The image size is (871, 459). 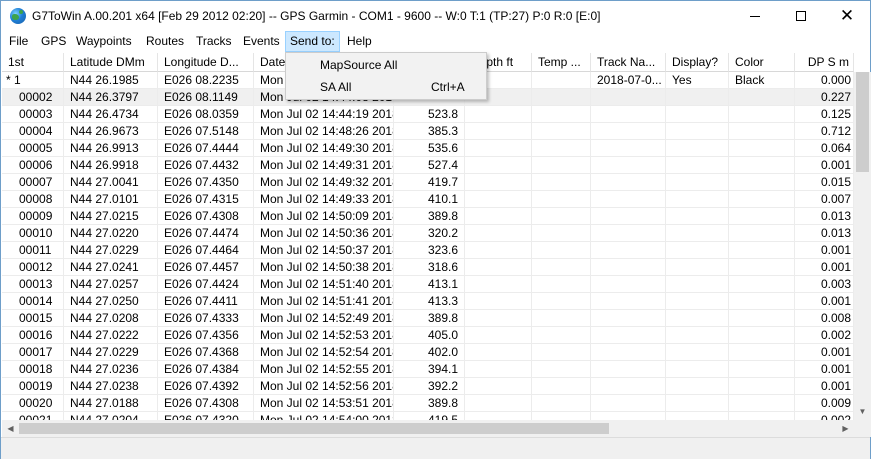 What do you see at coordinates (386, 65) in the screenshot?
I see `menu-item-mapsource-all: MapSource All` at bounding box center [386, 65].